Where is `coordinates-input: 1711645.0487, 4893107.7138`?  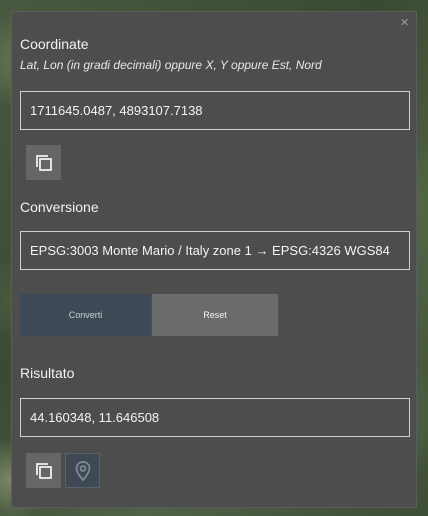 coordinates-input: 1711645.0487, 4893107.7138 is located at coordinates (215, 110).